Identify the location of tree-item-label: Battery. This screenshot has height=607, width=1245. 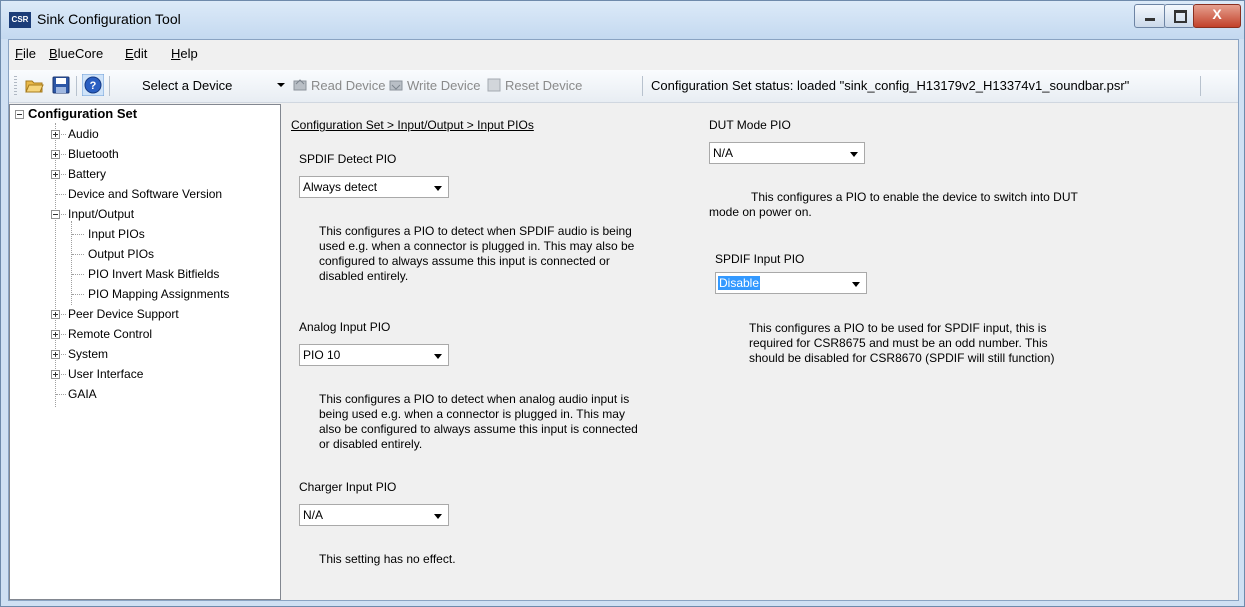
(87, 174).